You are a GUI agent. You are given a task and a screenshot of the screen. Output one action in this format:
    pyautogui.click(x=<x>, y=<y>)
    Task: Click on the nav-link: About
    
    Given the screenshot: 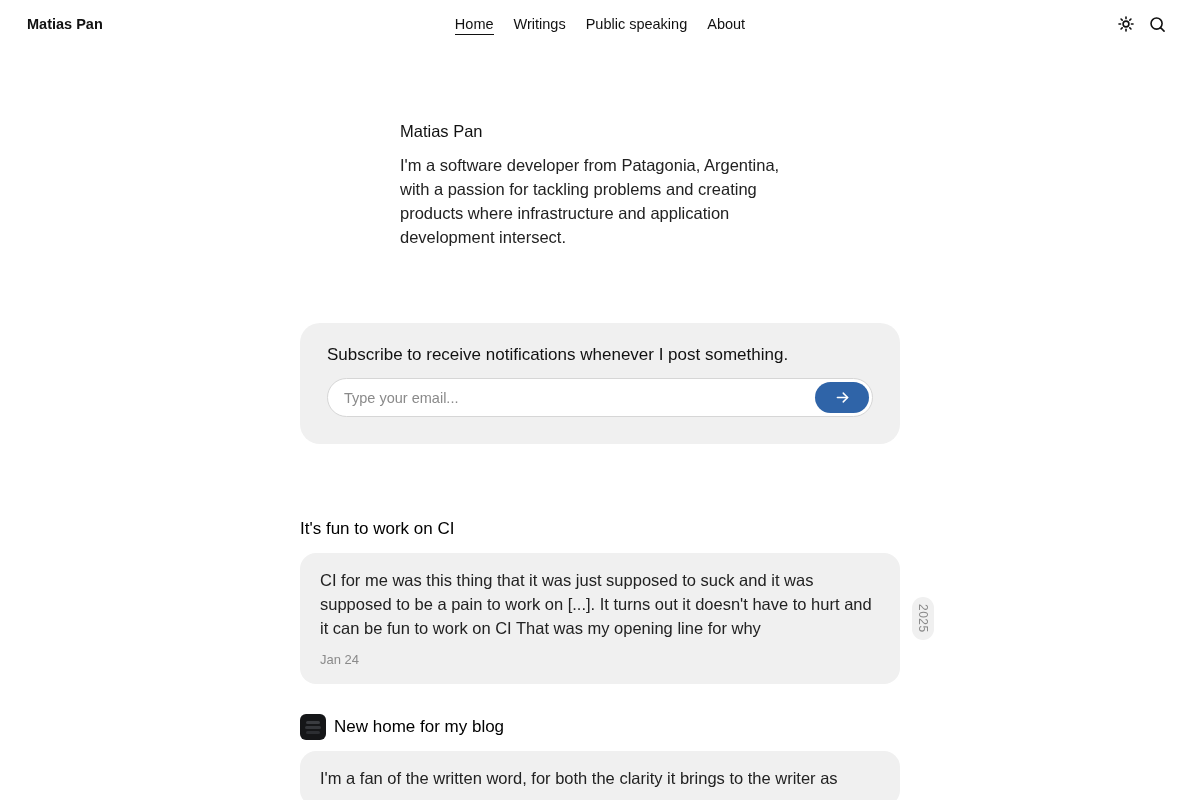 What is the action you would take?
    pyautogui.click(x=726, y=24)
    